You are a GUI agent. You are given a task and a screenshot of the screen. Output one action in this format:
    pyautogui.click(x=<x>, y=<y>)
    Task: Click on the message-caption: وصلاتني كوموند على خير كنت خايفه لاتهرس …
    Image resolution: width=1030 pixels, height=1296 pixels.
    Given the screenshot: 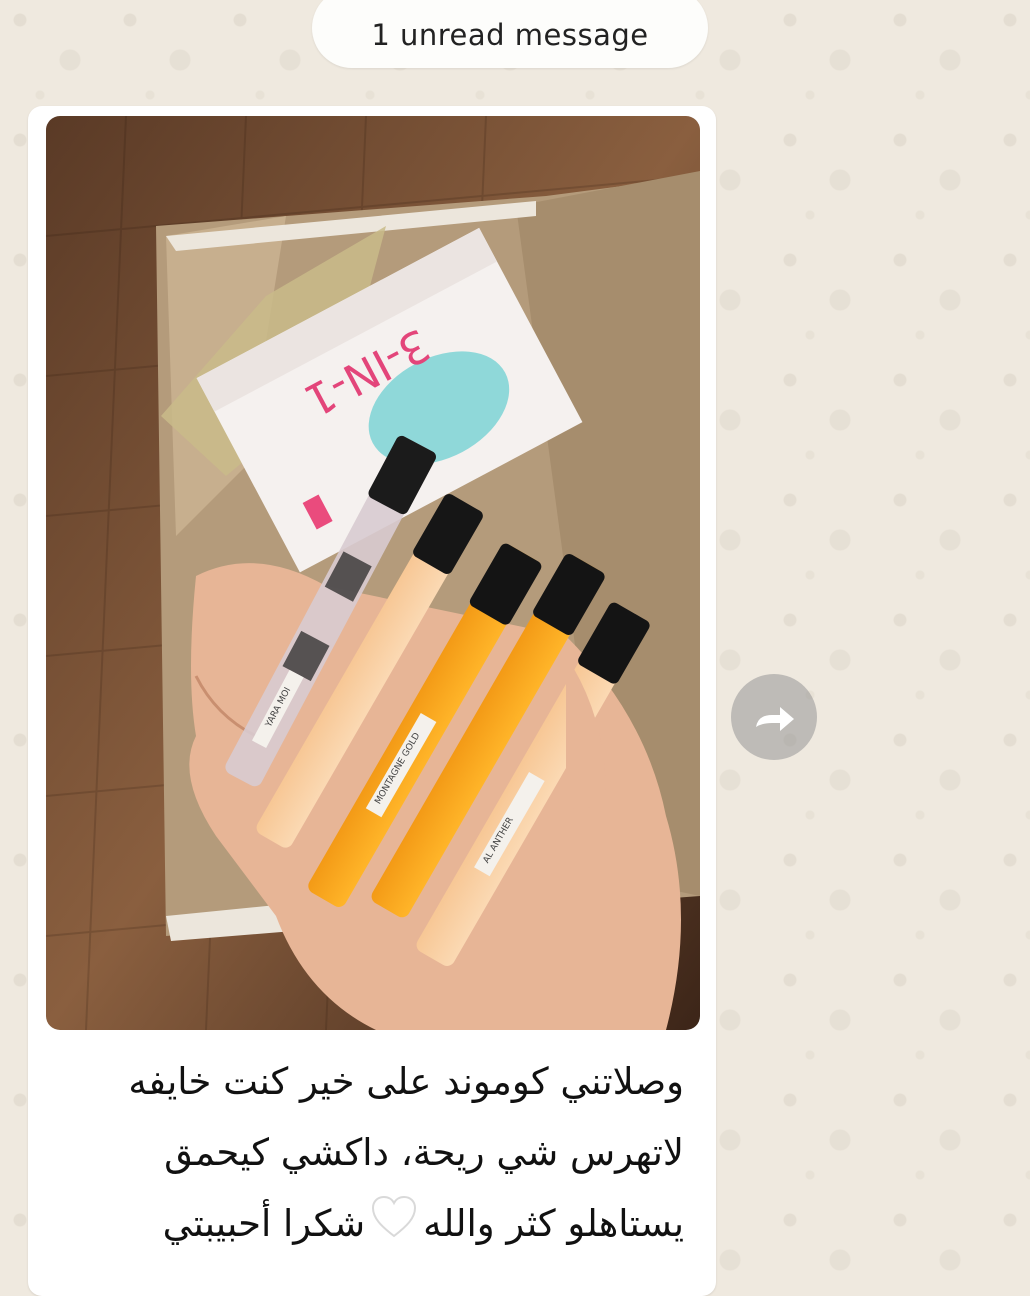 What is the action you would take?
    pyautogui.click(x=382, y=1153)
    